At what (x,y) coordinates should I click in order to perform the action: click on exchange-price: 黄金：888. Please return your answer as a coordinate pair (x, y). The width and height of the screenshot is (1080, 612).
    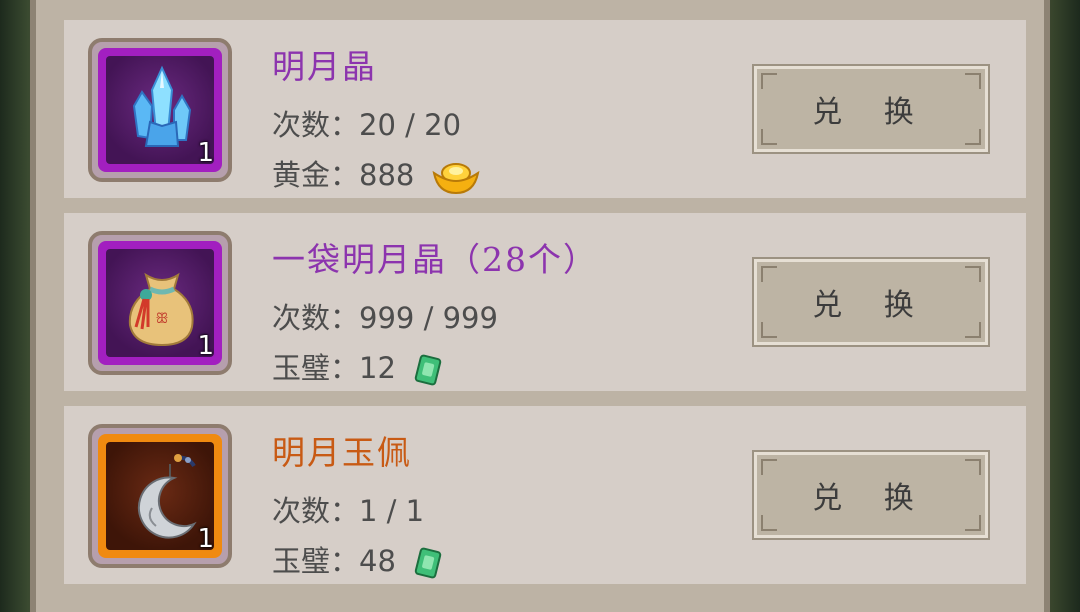
    Looking at the image, I should click on (376, 173).